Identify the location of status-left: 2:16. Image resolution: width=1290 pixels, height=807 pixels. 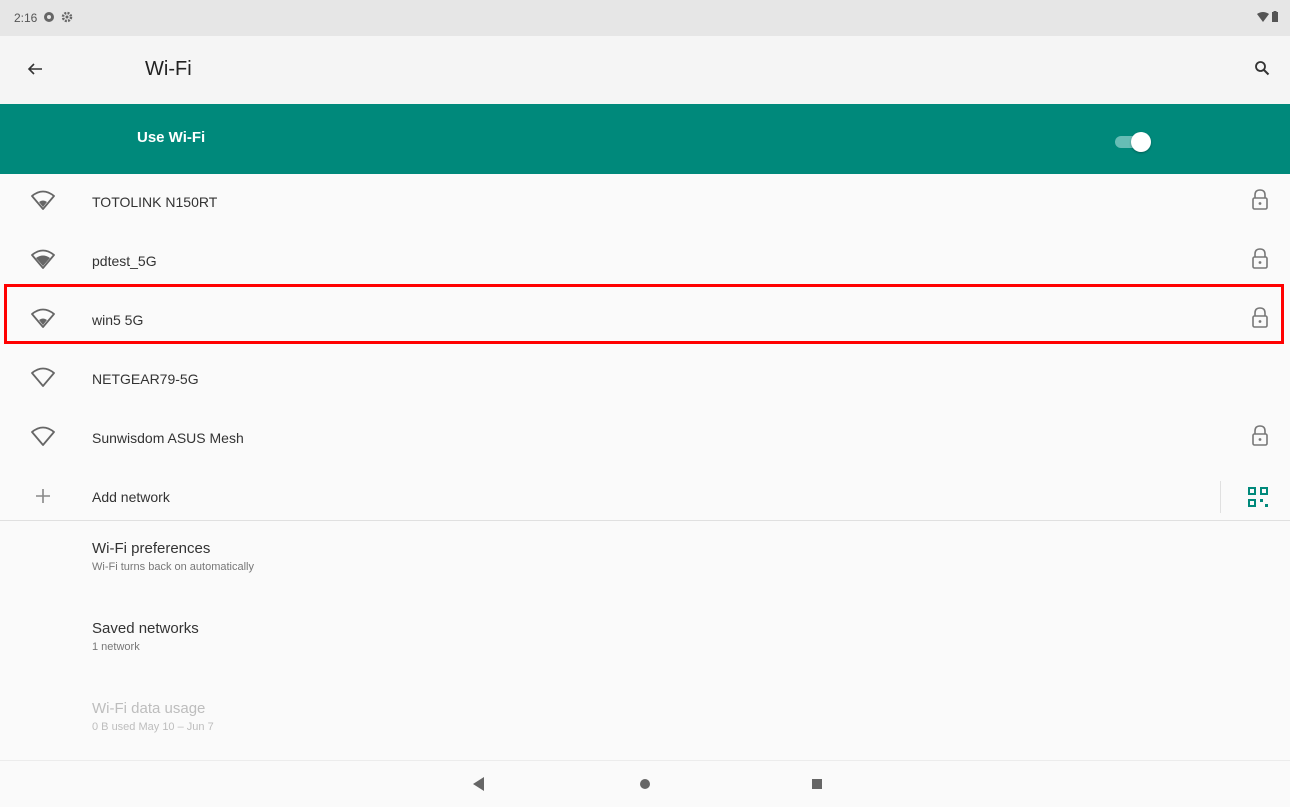
(43, 18).